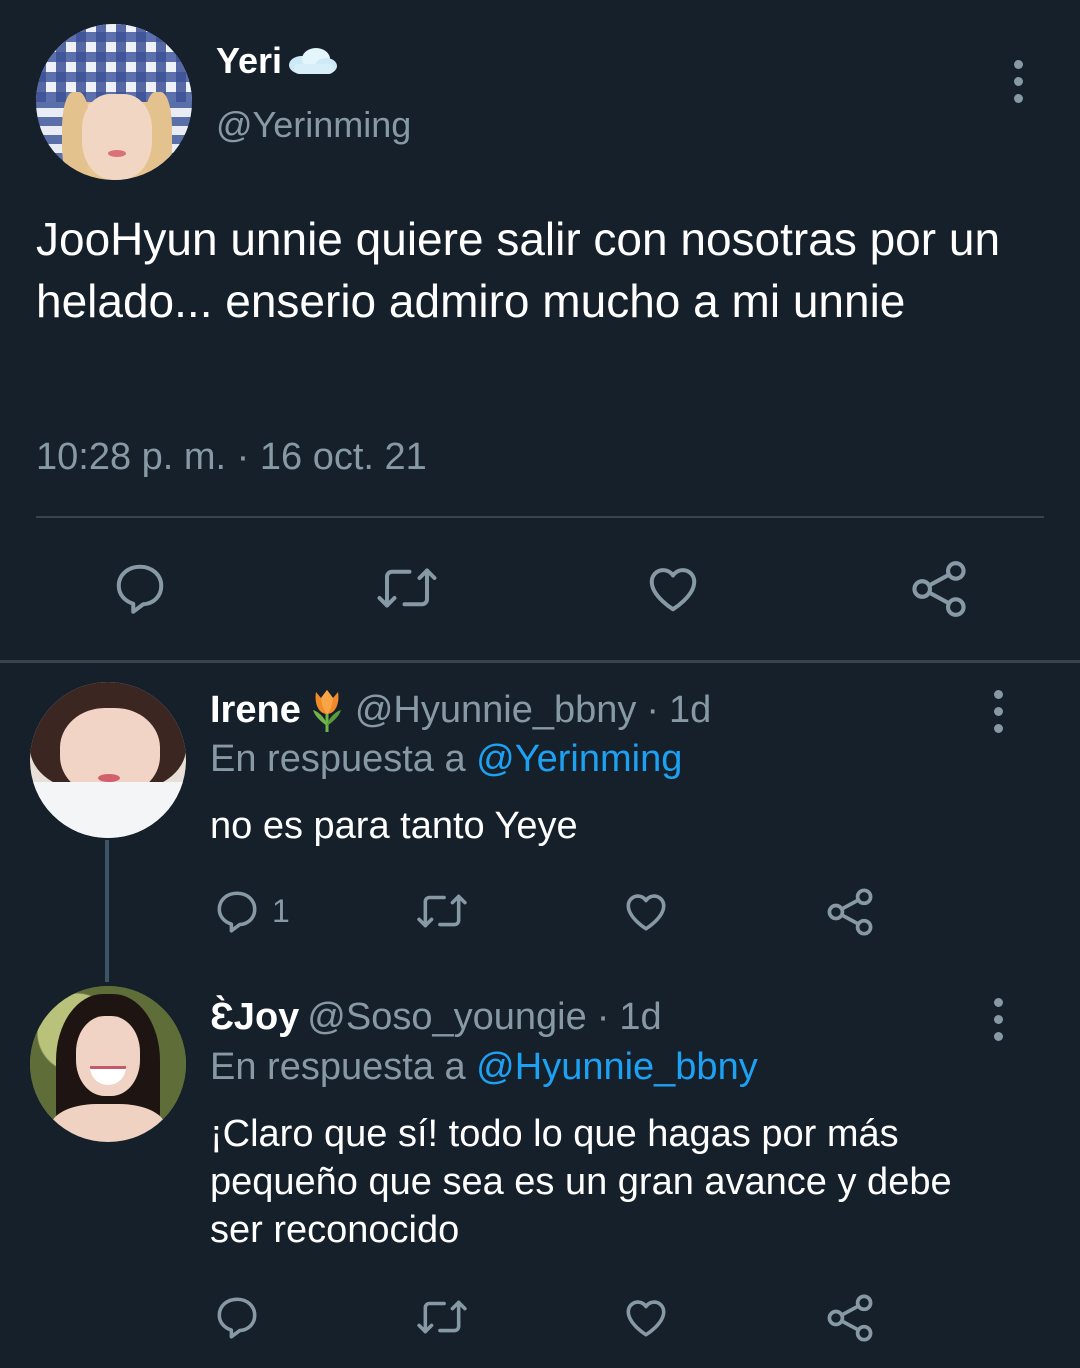 Image resolution: width=1080 pixels, height=1368 pixels. I want to click on reply-context: En respuesta a @Yerinming, so click(446, 759).